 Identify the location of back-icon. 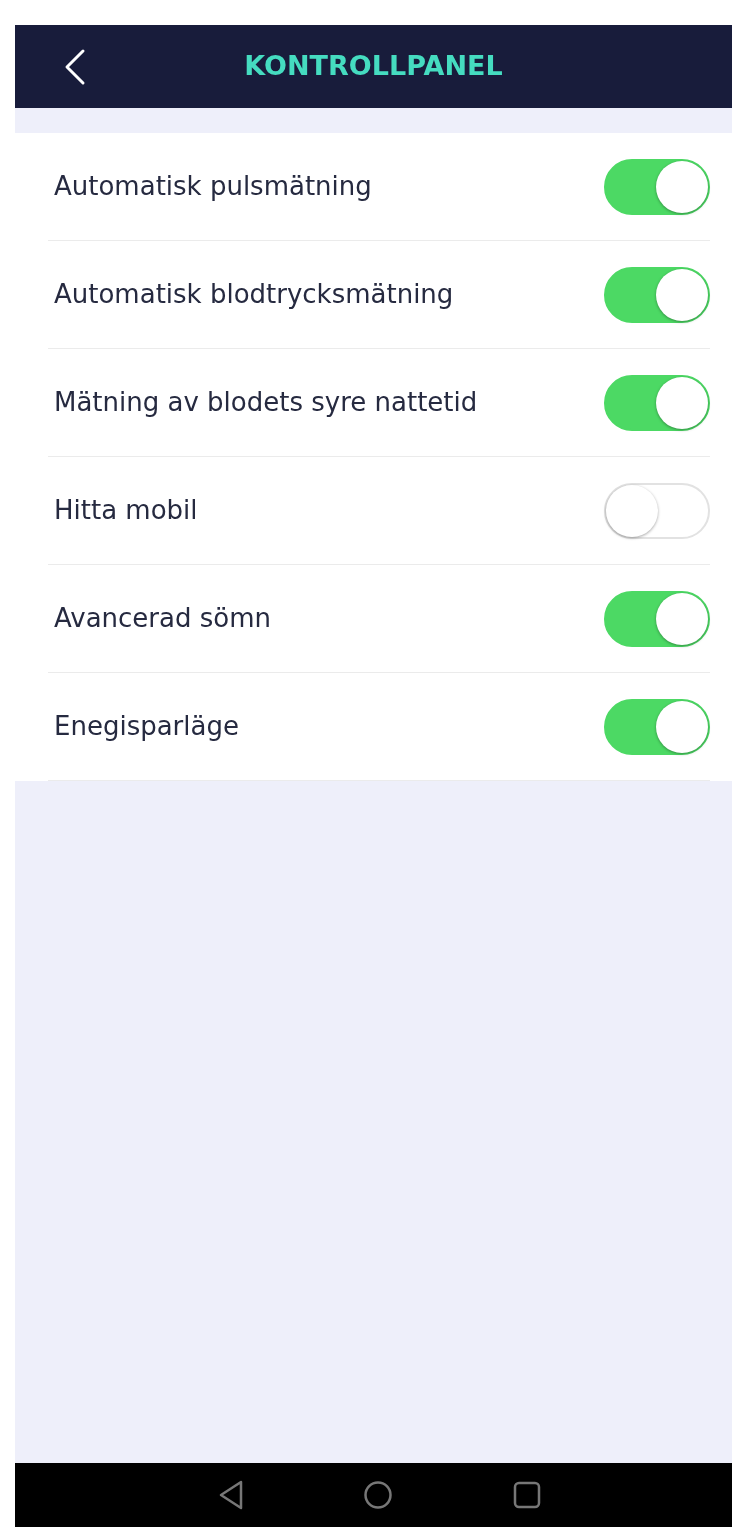
(231, 1495).